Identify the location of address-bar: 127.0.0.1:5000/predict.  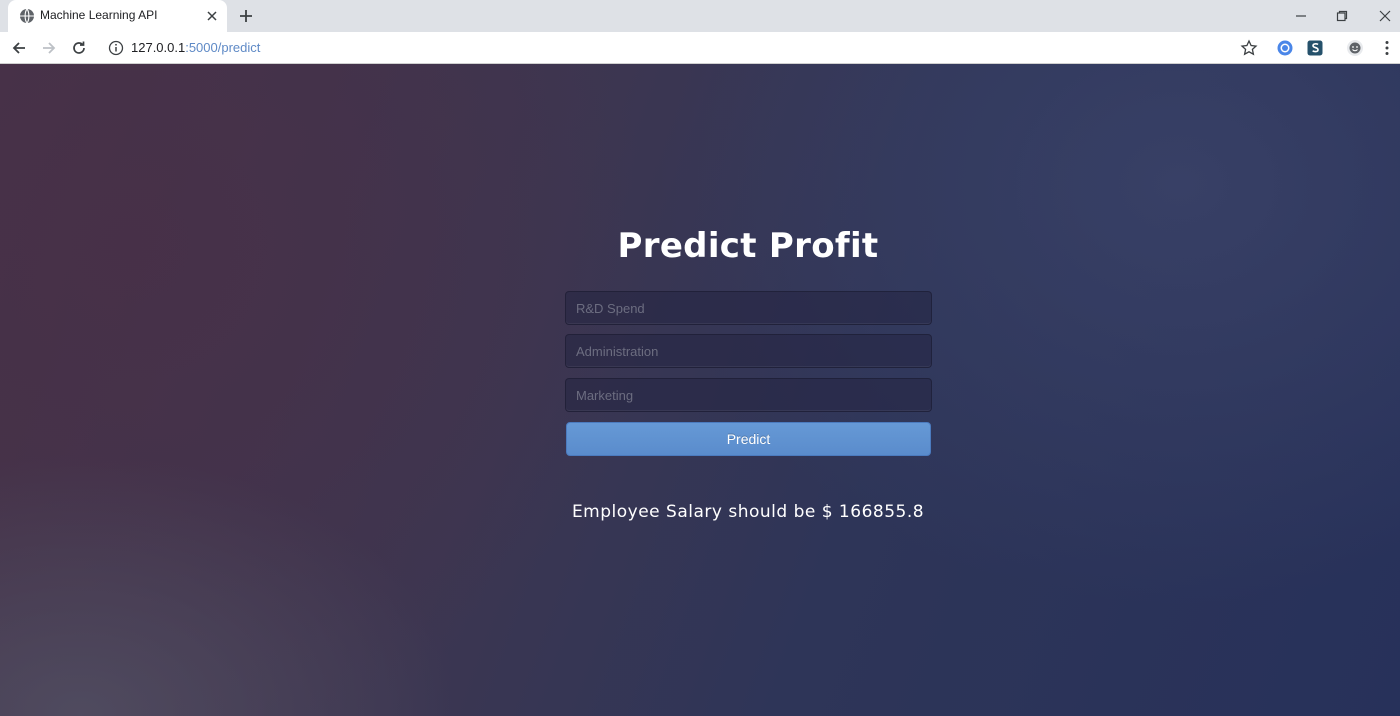
(195, 47).